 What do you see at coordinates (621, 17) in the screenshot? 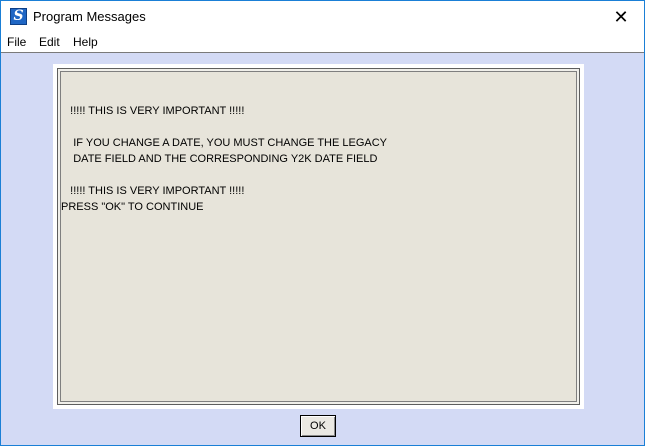
I see `close-button: ✕` at bounding box center [621, 17].